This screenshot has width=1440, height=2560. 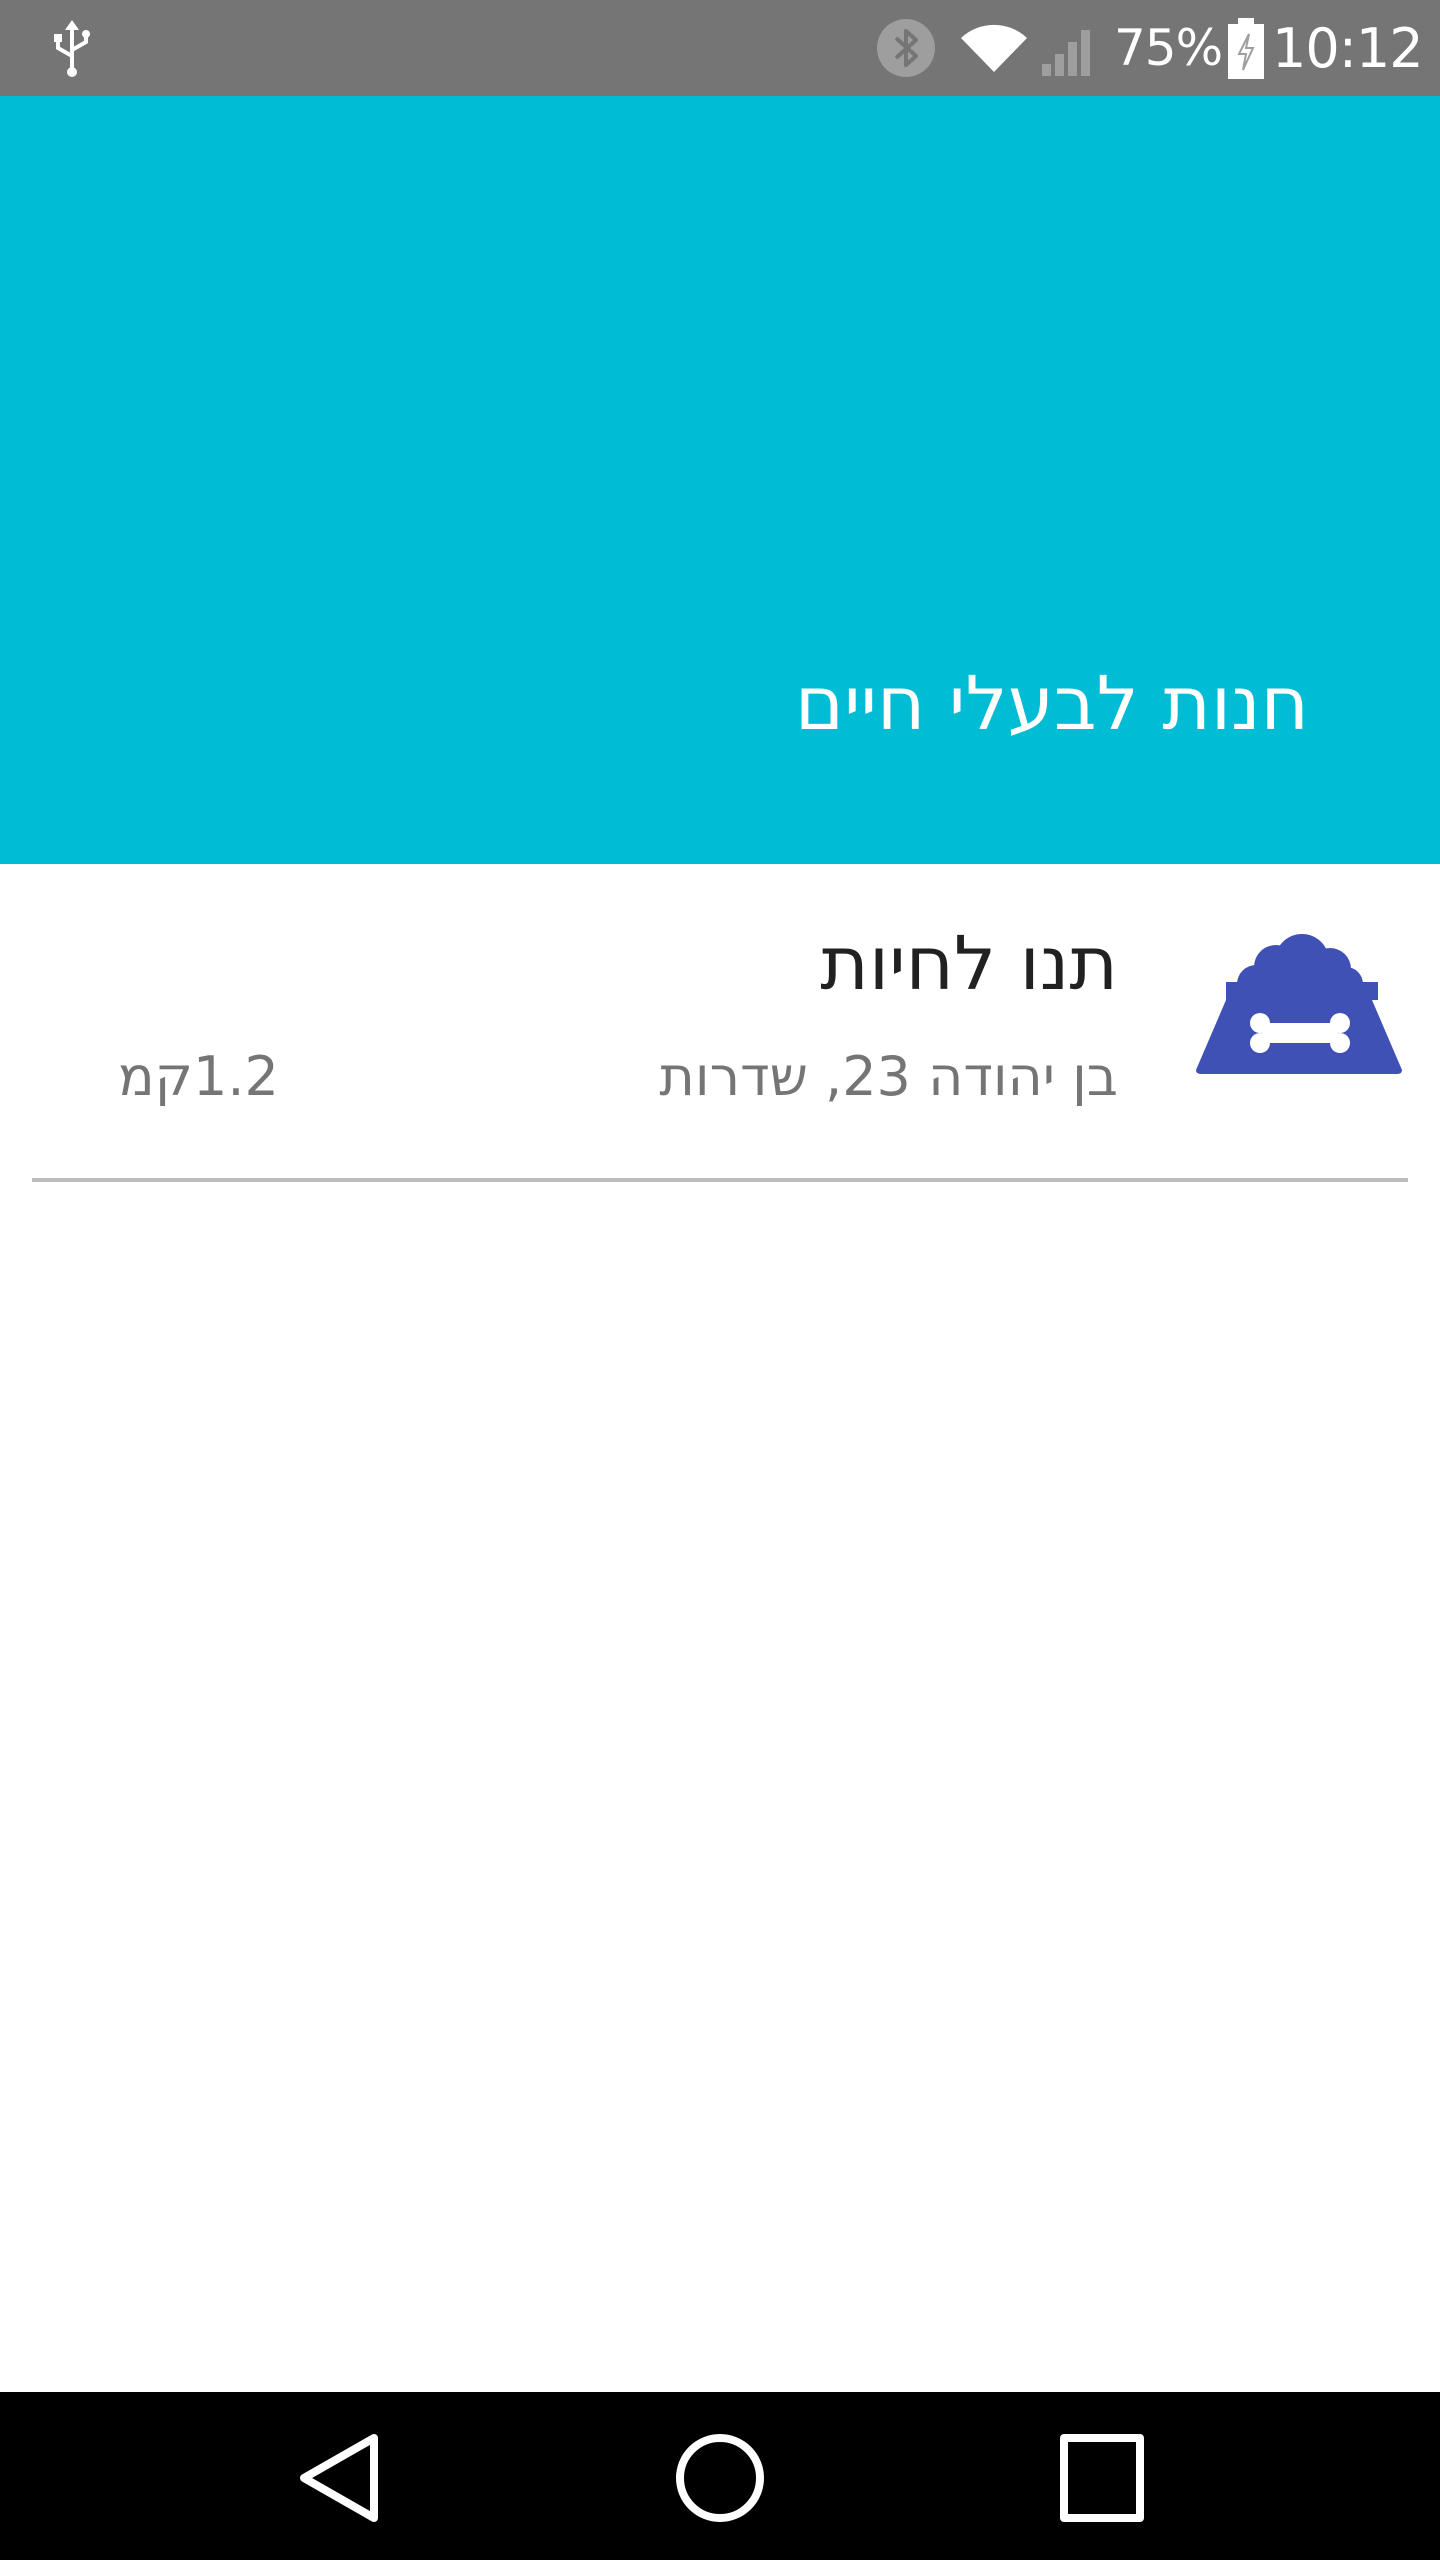 What do you see at coordinates (1168, 48) in the screenshot?
I see `battery-percent: 75%` at bounding box center [1168, 48].